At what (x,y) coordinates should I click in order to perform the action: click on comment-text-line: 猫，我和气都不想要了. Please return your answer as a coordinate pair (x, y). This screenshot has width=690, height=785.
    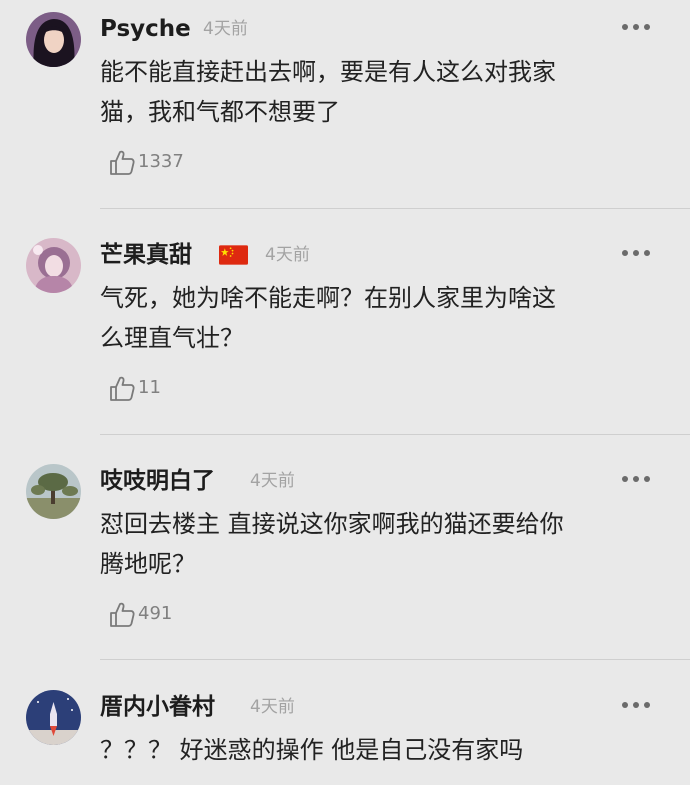
    Looking at the image, I should click on (220, 112).